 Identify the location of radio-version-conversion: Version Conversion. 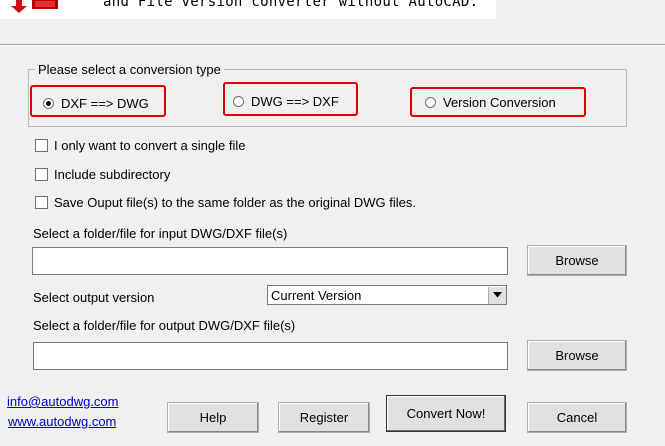
(490, 102).